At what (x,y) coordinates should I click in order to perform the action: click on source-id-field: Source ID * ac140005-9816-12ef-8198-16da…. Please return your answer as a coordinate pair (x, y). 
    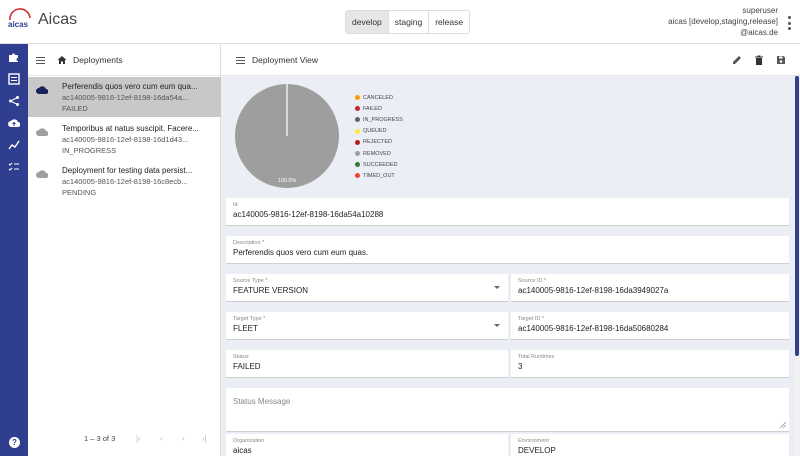
    Looking at the image, I should click on (650, 288).